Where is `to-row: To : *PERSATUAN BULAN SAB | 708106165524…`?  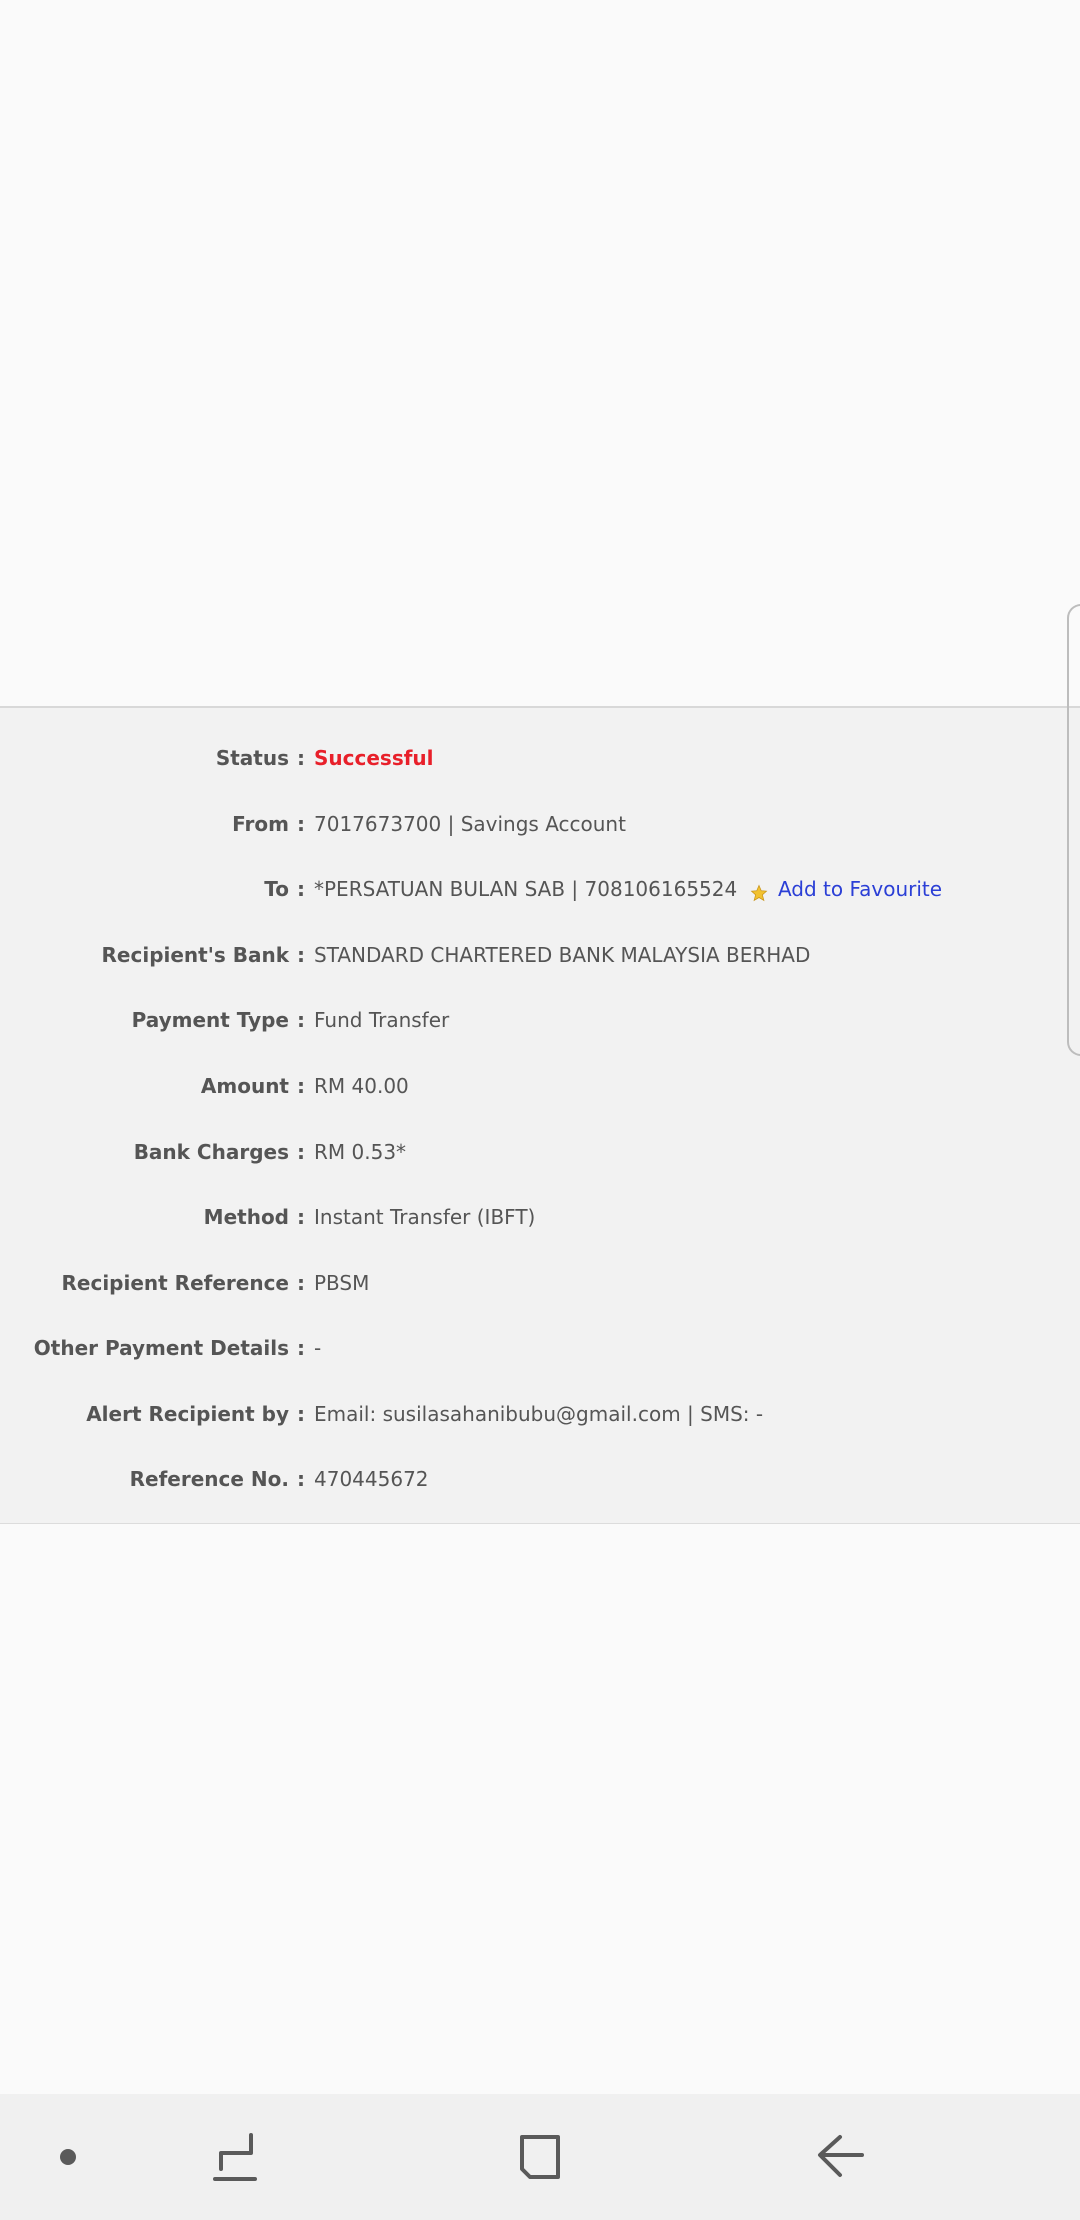 to-row: To : *PERSATUAN BULAN SAB | 708106165524… is located at coordinates (540, 889).